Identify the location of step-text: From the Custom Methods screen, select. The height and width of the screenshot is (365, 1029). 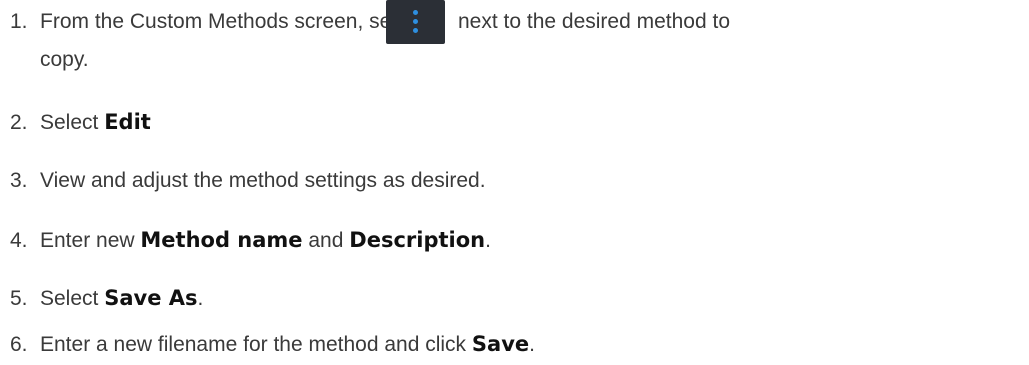
(232, 21).